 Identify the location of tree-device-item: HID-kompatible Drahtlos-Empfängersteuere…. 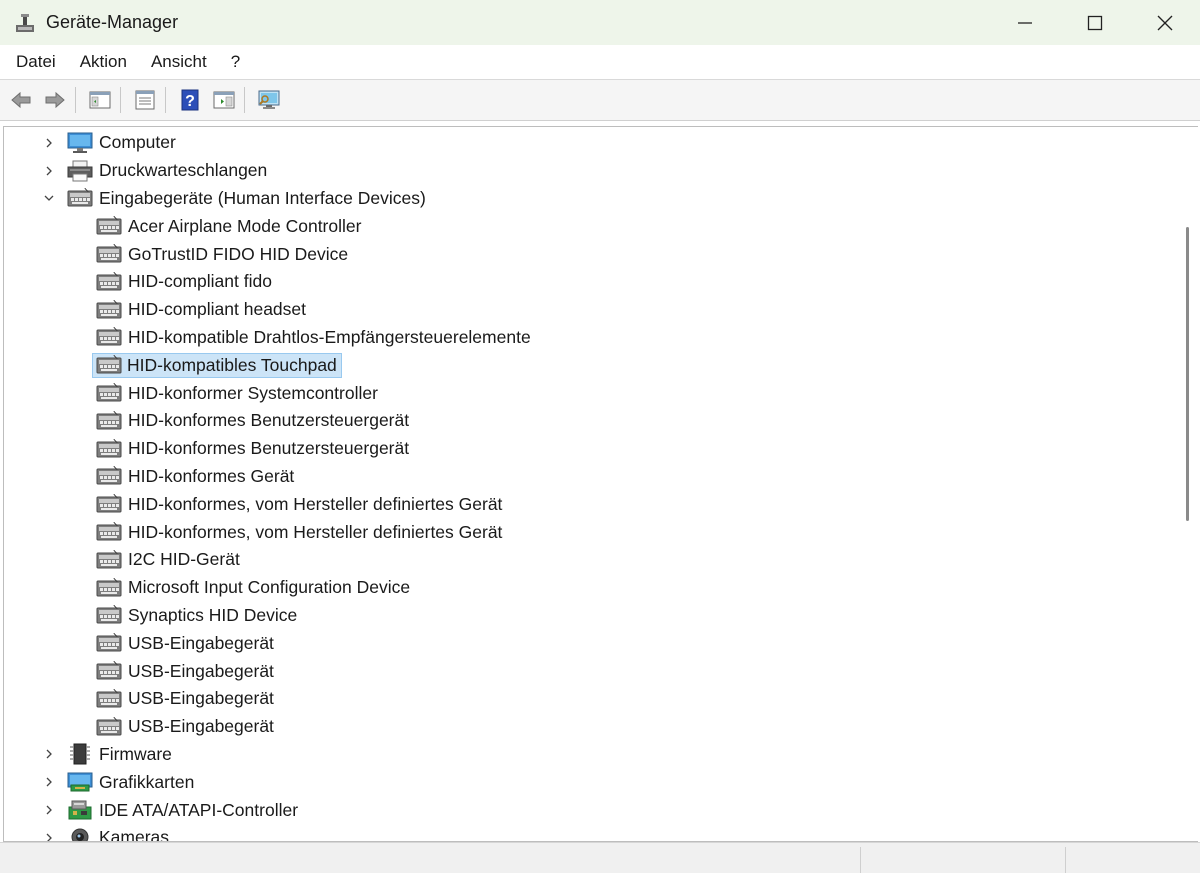
(589, 338).